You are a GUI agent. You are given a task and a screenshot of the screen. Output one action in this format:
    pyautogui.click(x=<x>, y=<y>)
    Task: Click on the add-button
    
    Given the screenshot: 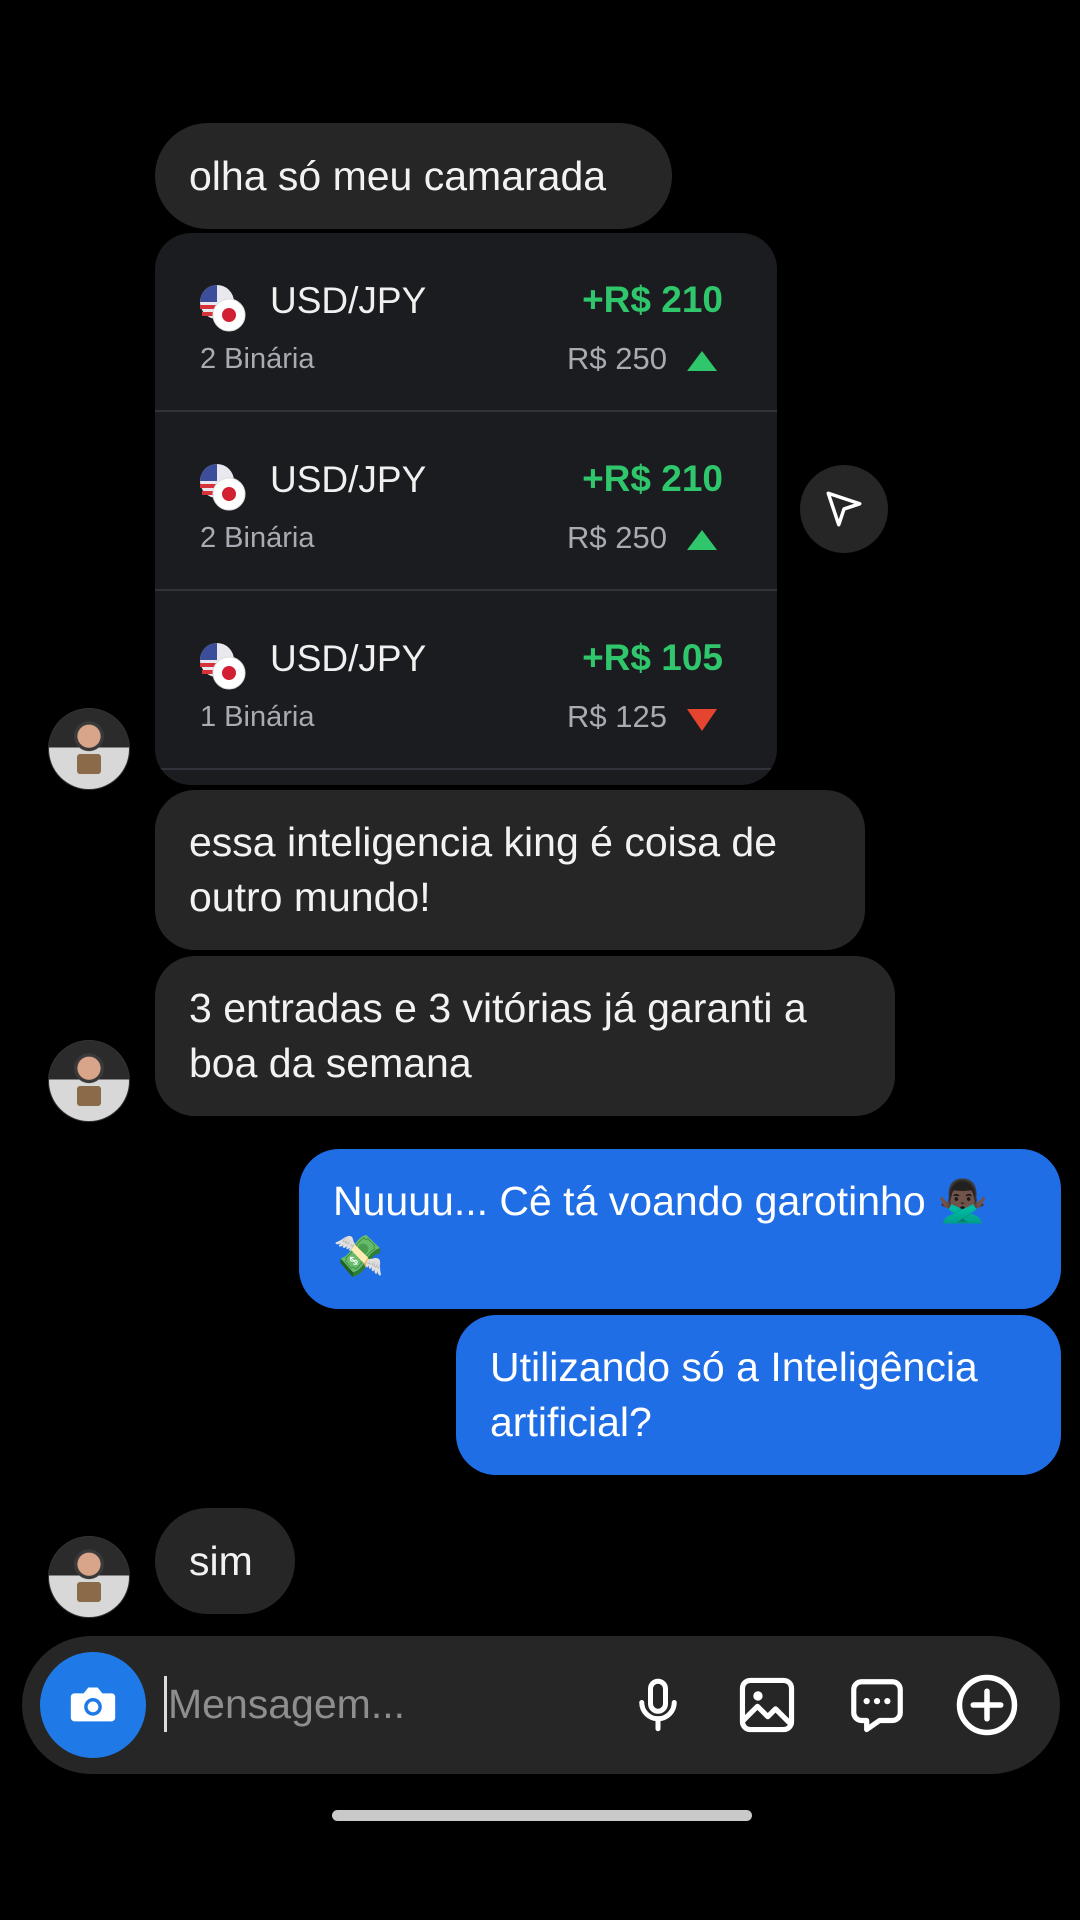 What is the action you would take?
    pyautogui.click(x=987, y=1705)
    